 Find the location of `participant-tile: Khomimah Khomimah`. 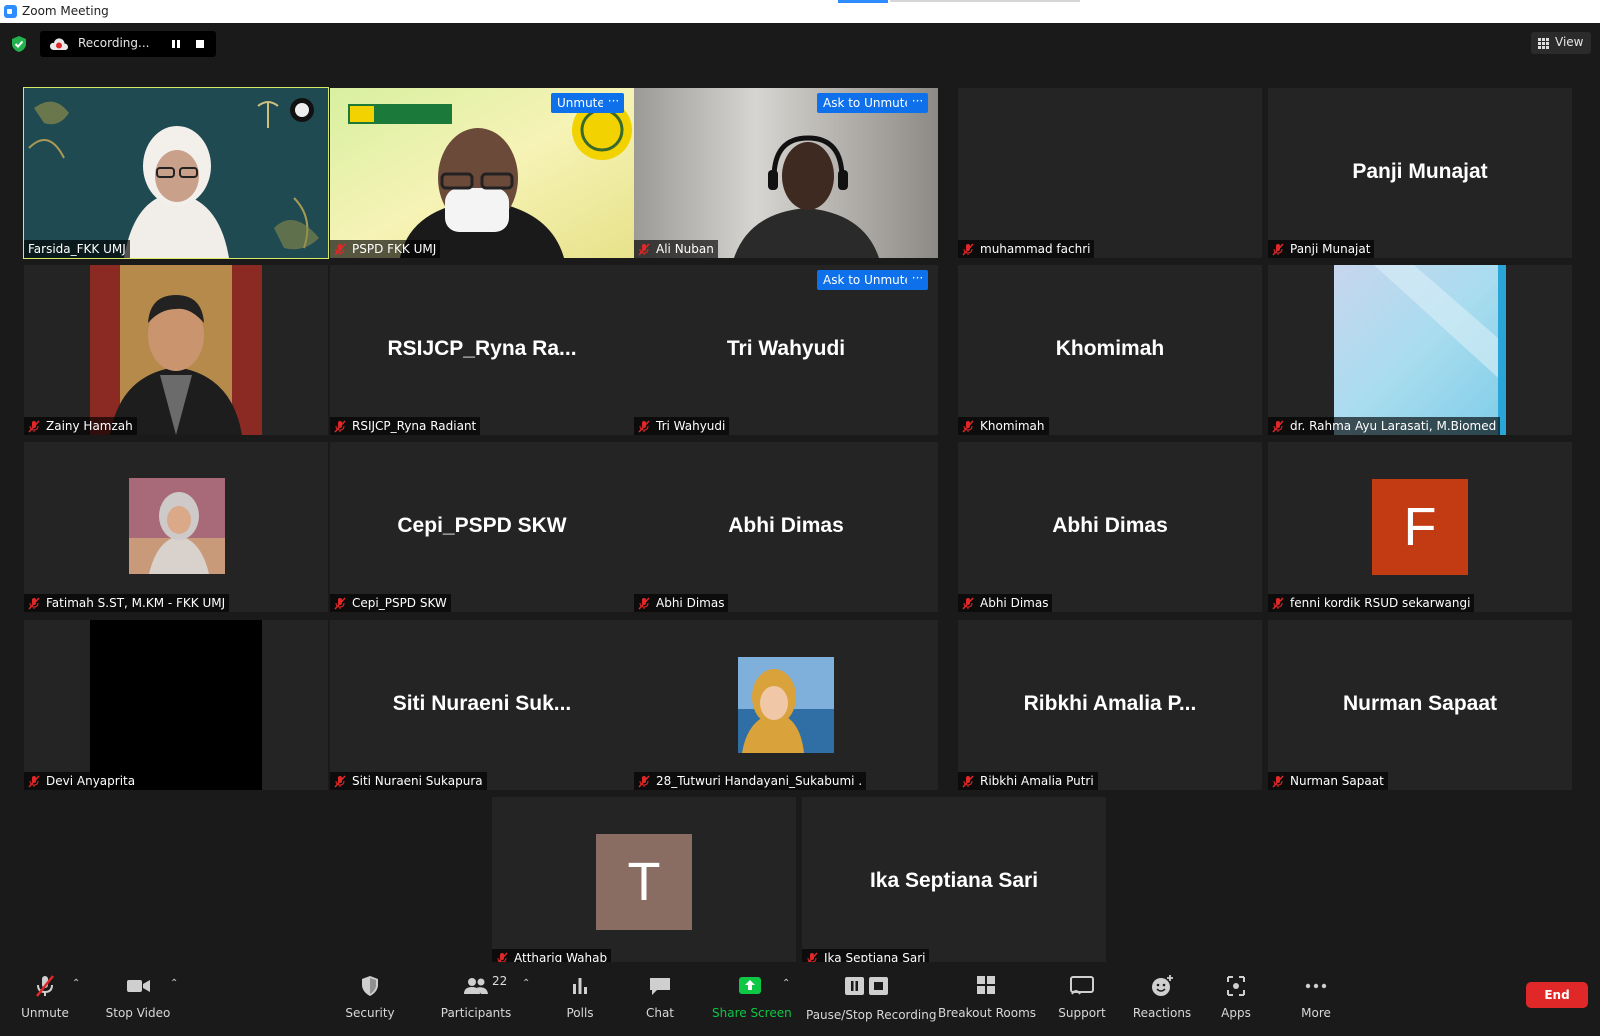

participant-tile: Khomimah Khomimah is located at coordinates (1110, 350).